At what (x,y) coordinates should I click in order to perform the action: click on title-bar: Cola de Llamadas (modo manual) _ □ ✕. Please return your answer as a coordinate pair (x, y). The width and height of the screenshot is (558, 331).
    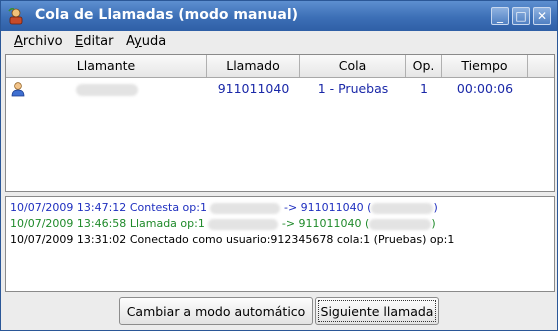
    Looking at the image, I should click on (279, 16).